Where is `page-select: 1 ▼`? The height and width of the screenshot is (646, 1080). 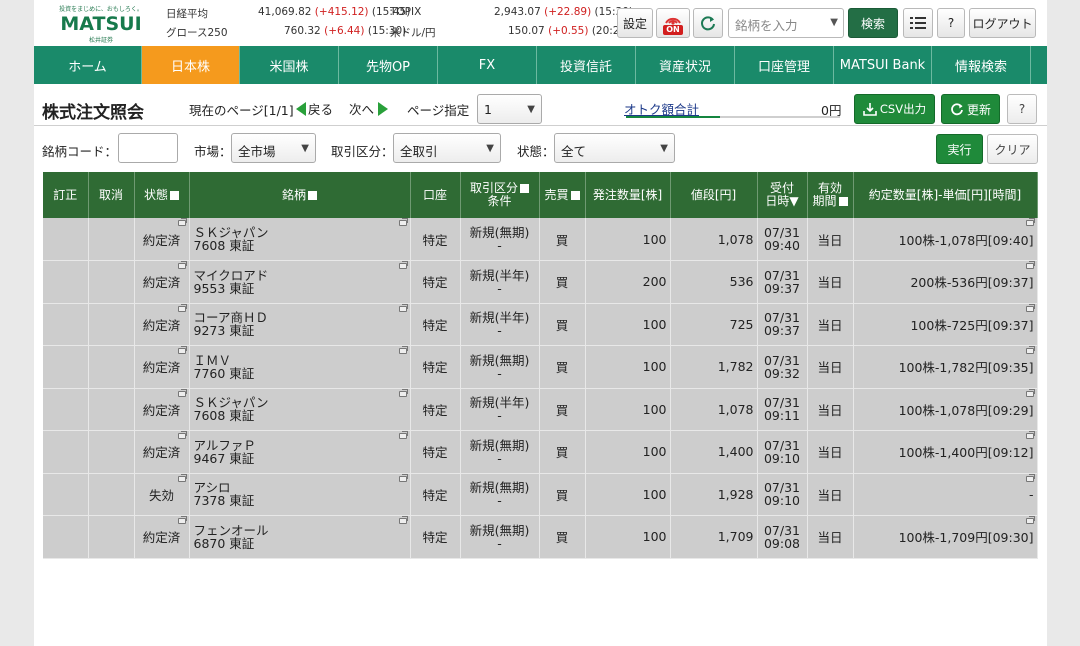
page-select: 1 ▼ is located at coordinates (509, 109).